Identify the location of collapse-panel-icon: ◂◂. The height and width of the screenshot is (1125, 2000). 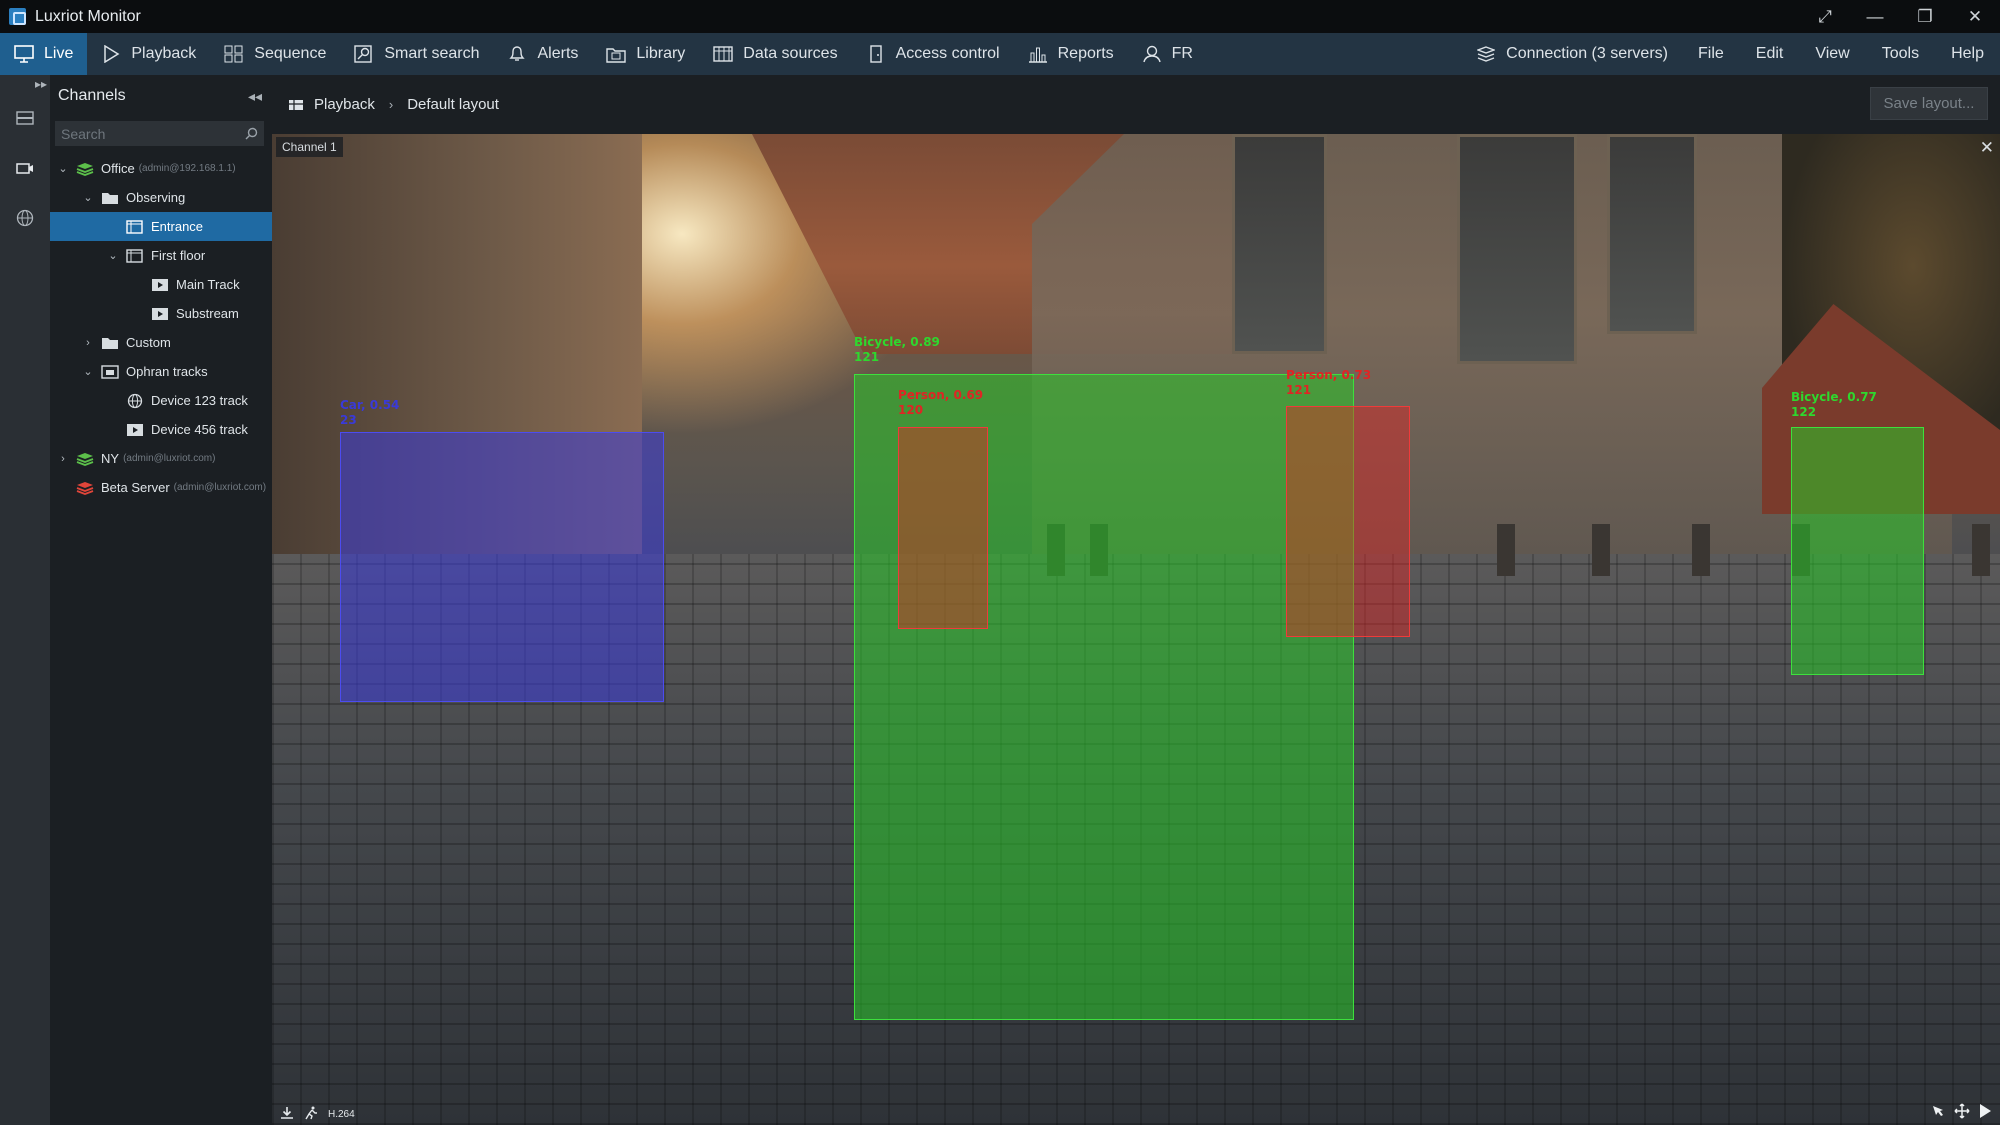
(255, 96).